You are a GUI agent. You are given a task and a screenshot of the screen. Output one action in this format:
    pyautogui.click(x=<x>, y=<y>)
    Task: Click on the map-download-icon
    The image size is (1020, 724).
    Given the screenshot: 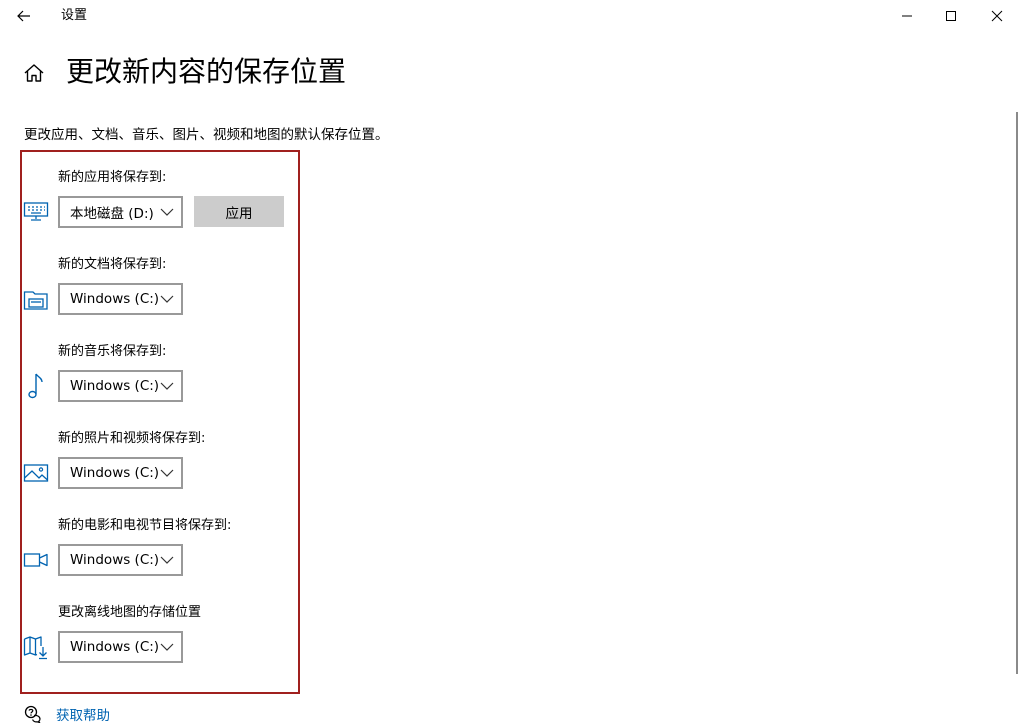 What is the action you would take?
    pyautogui.click(x=36, y=647)
    